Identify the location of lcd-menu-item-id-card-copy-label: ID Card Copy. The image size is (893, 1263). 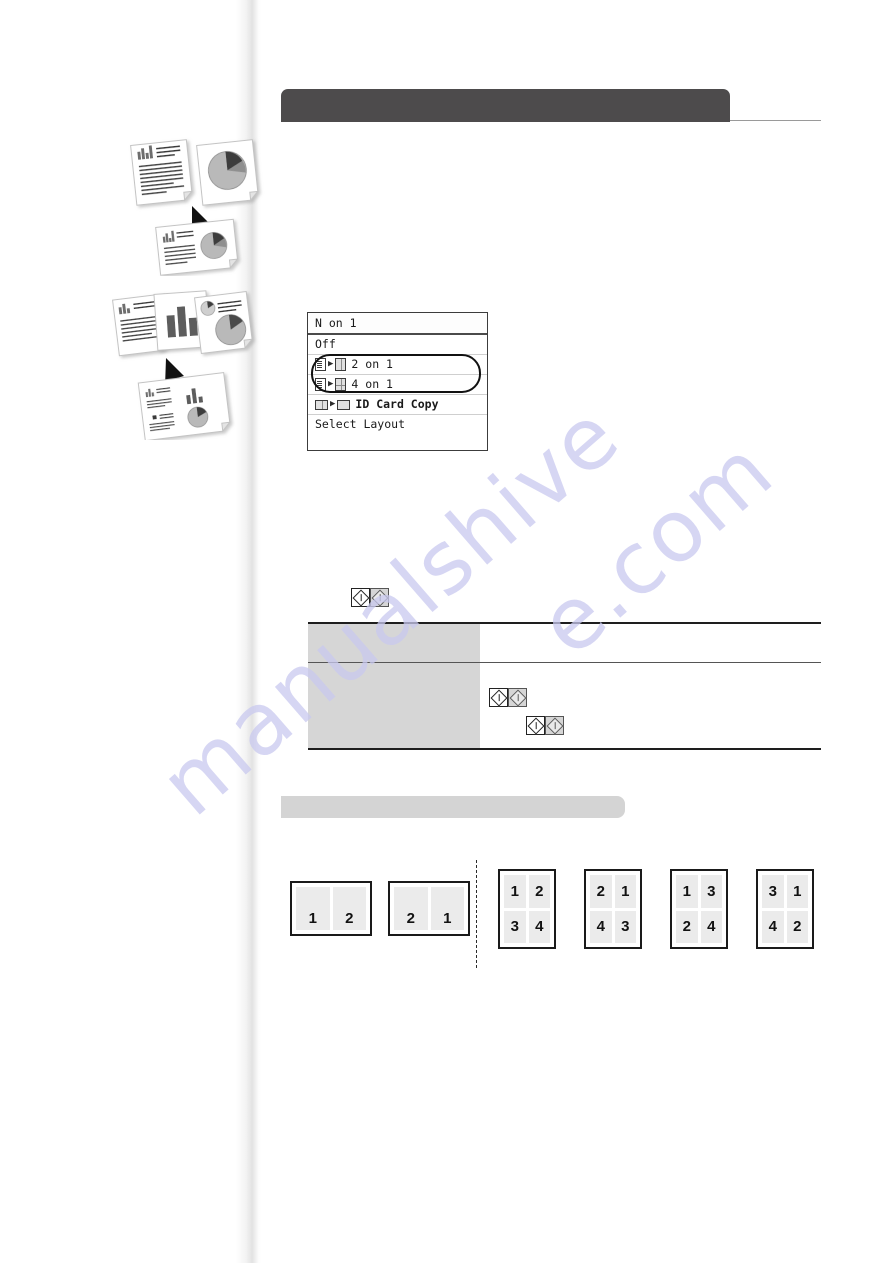
(397, 404).